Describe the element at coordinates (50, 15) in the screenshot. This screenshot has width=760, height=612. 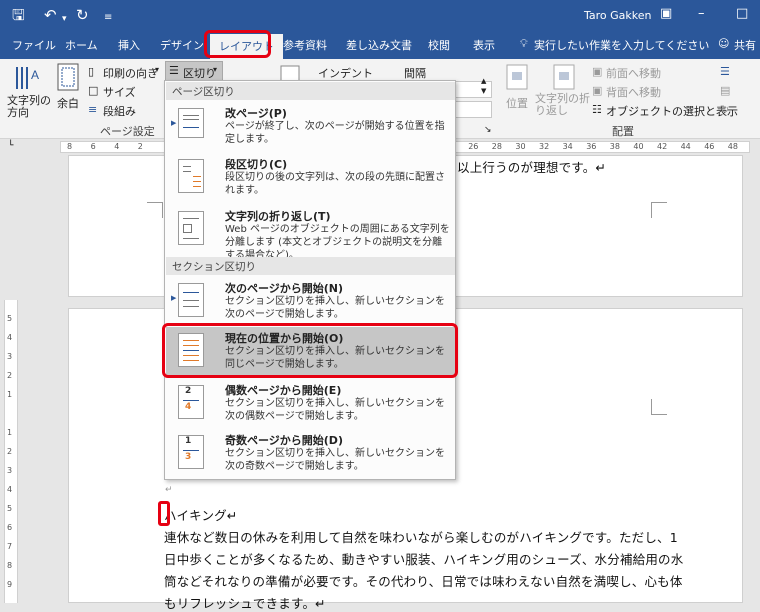
I see `undo-icon: ↶` at that location.